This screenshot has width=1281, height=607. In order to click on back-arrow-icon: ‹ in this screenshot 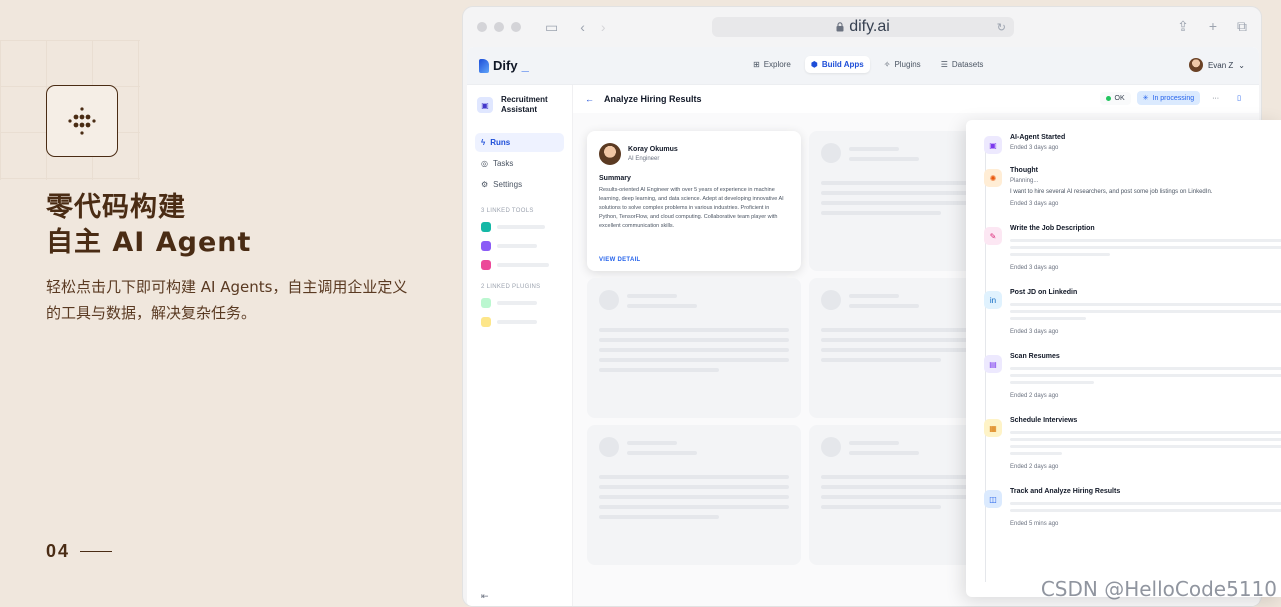, I will do `click(582, 27)`.